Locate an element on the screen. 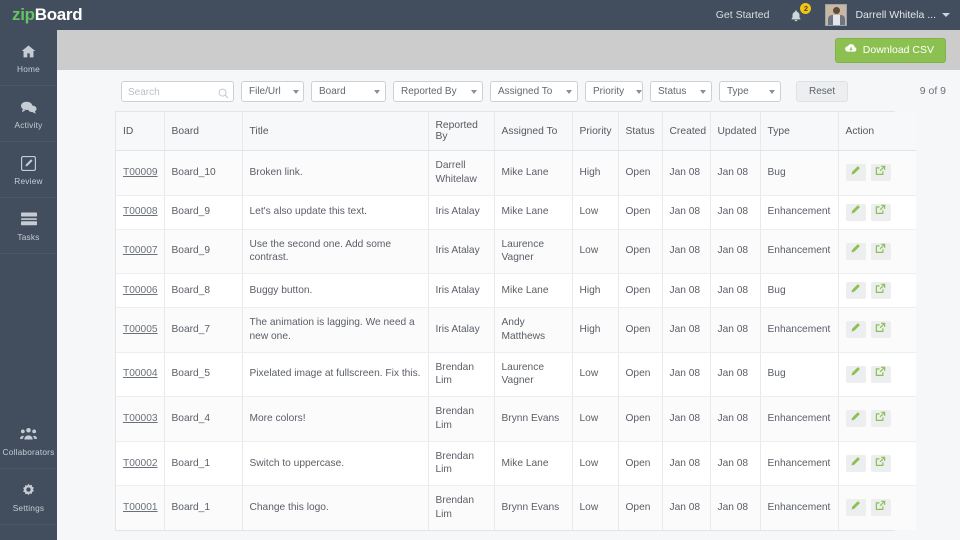 The image size is (960, 540). sidebar-label-collaborators: Collaborators is located at coordinates (28, 452).